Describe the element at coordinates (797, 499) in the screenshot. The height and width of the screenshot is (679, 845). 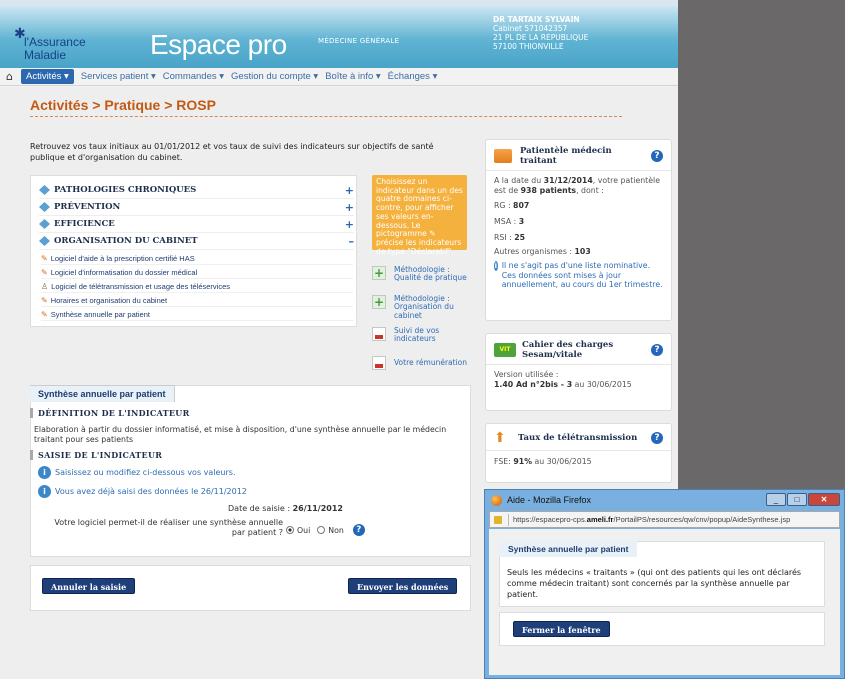
I see `maximize-icon: □` at that location.